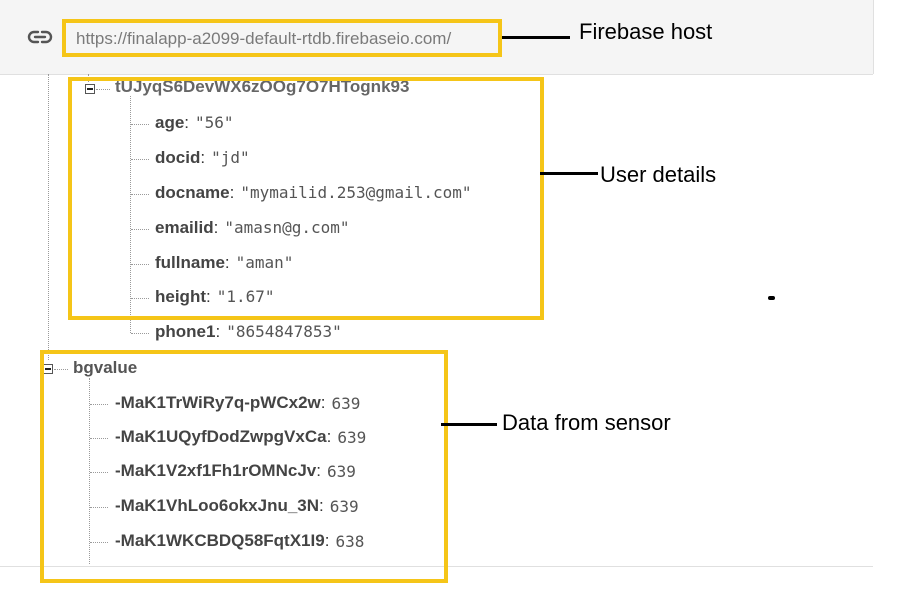  I want to click on host-annotation: Firebase host, so click(646, 31).